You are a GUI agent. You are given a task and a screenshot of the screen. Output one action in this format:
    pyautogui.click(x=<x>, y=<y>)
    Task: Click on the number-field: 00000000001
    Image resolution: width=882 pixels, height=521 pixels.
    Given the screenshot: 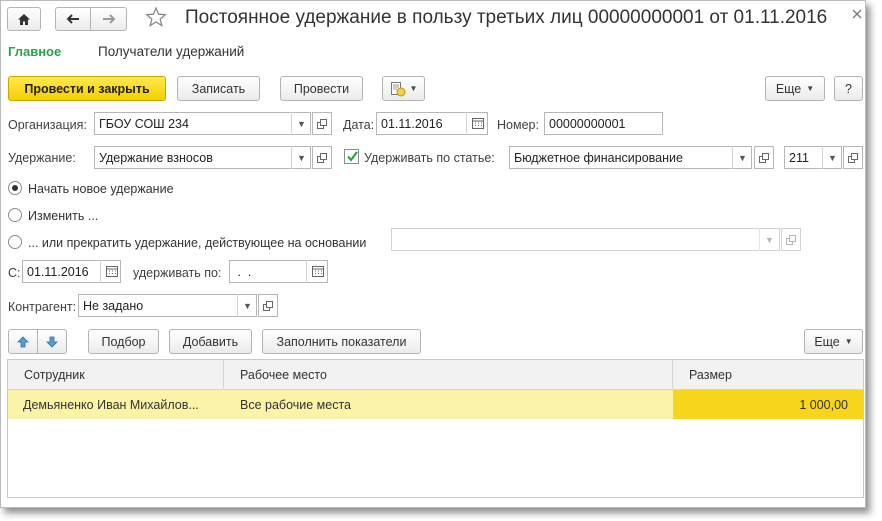 What is the action you would take?
    pyautogui.click(x=603, y=123)
    